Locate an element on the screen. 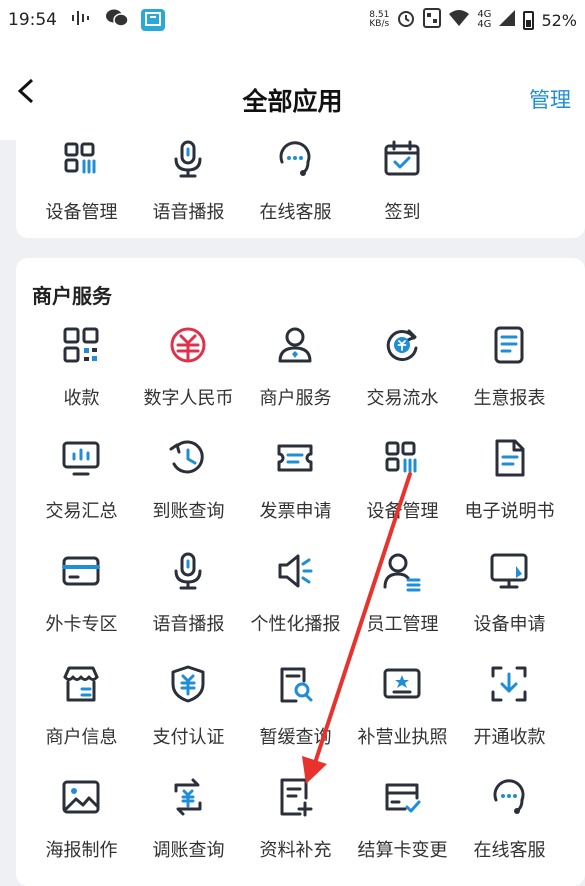 The height and width of the screenshot is (886, 585). battery-icon is located at coordinates (529, 20).